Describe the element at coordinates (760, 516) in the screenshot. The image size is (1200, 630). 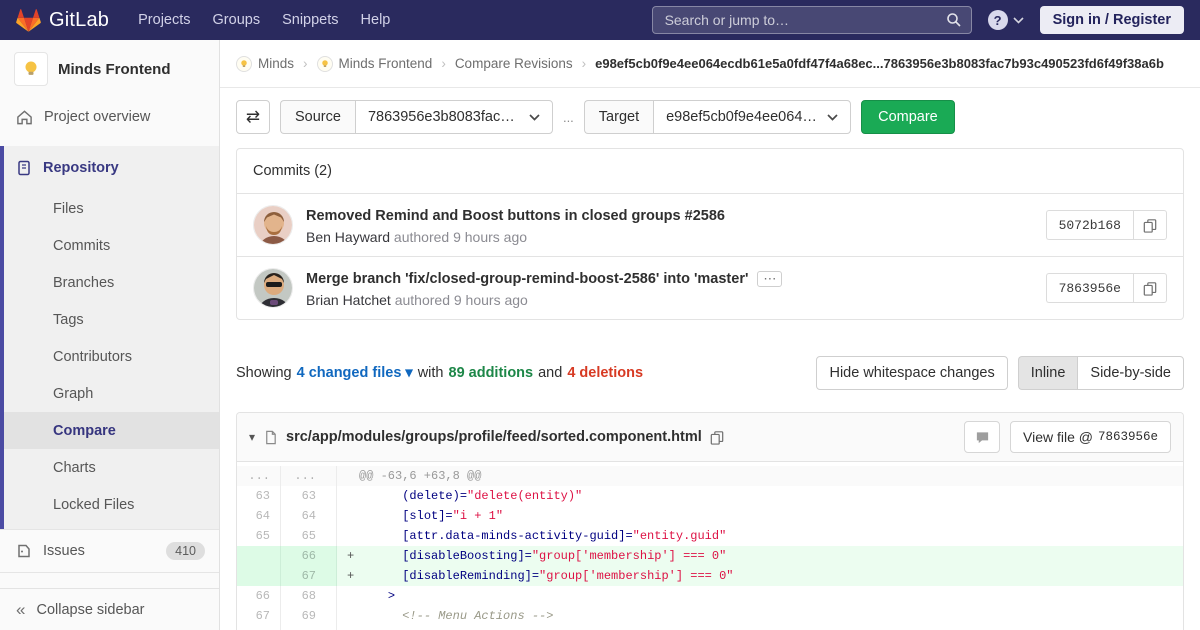
I see `diff-line-code: [slot]="i + 1"` at that location.